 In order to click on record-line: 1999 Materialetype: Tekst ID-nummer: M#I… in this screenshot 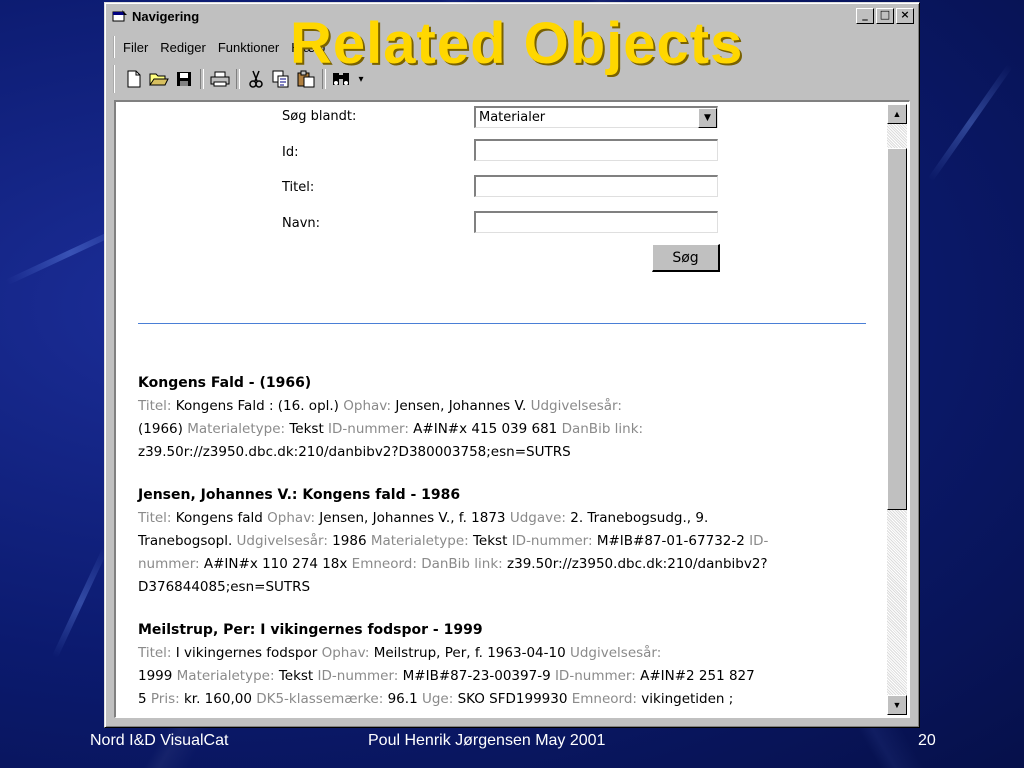, I will do `click(498, 676)`.